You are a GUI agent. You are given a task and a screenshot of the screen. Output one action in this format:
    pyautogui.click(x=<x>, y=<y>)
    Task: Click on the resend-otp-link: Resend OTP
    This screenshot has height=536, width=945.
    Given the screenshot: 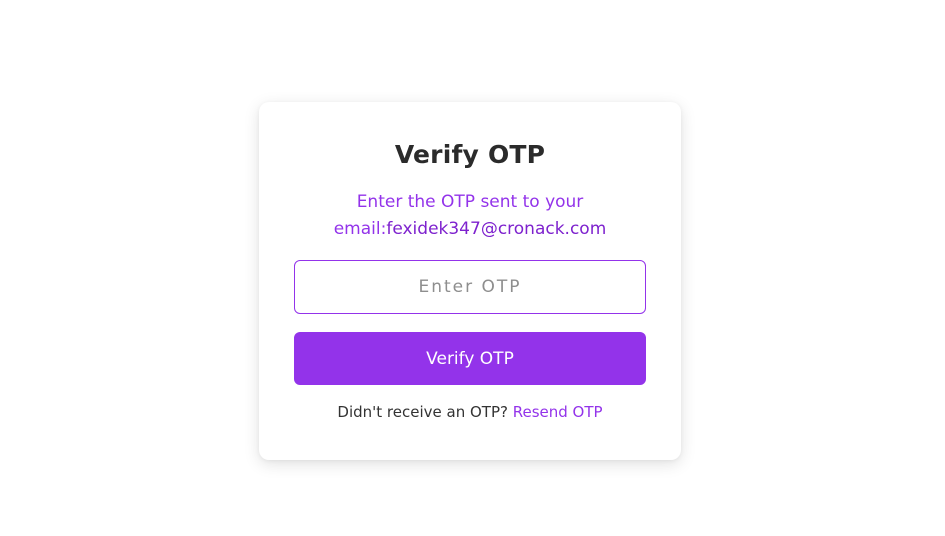 What is the action you would take?
    pyautogui.click(x=558, y=412)
    